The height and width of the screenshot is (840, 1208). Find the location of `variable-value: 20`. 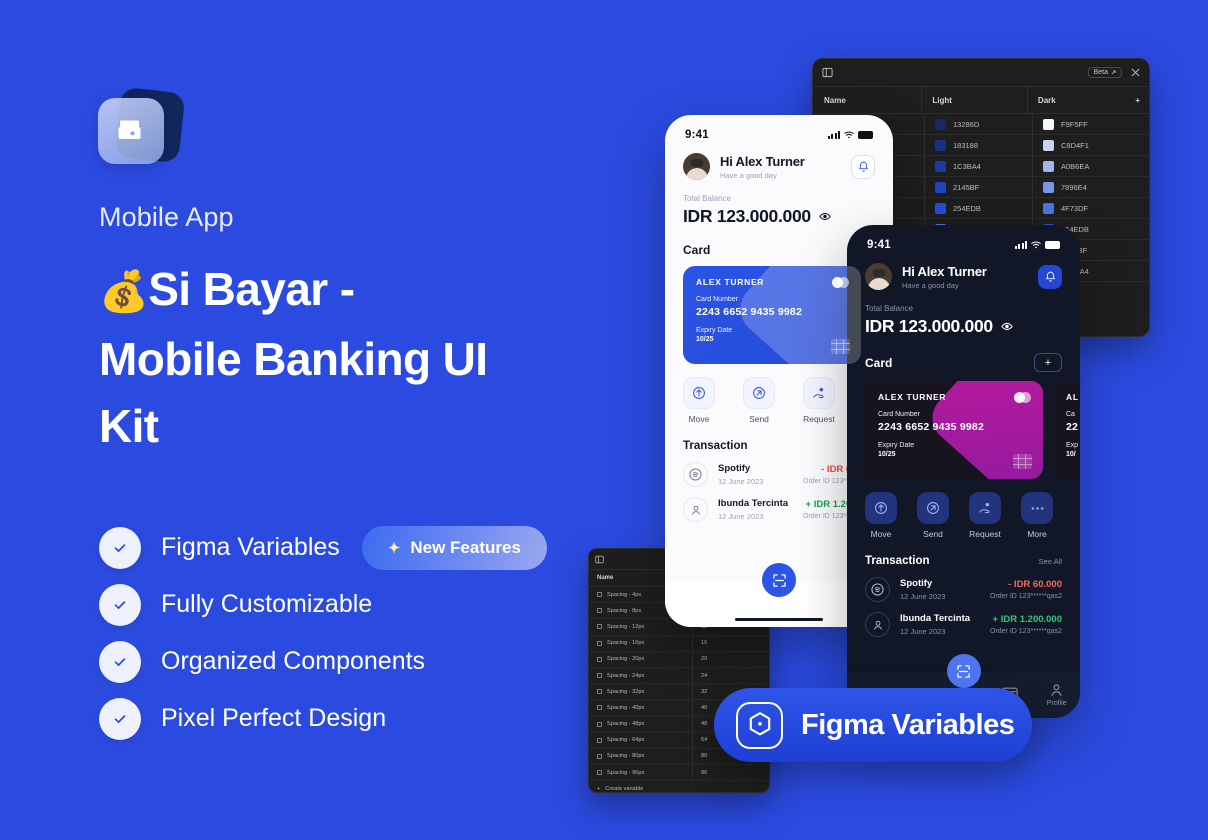

variable-value: 20 is located at coordinates (704, 659).